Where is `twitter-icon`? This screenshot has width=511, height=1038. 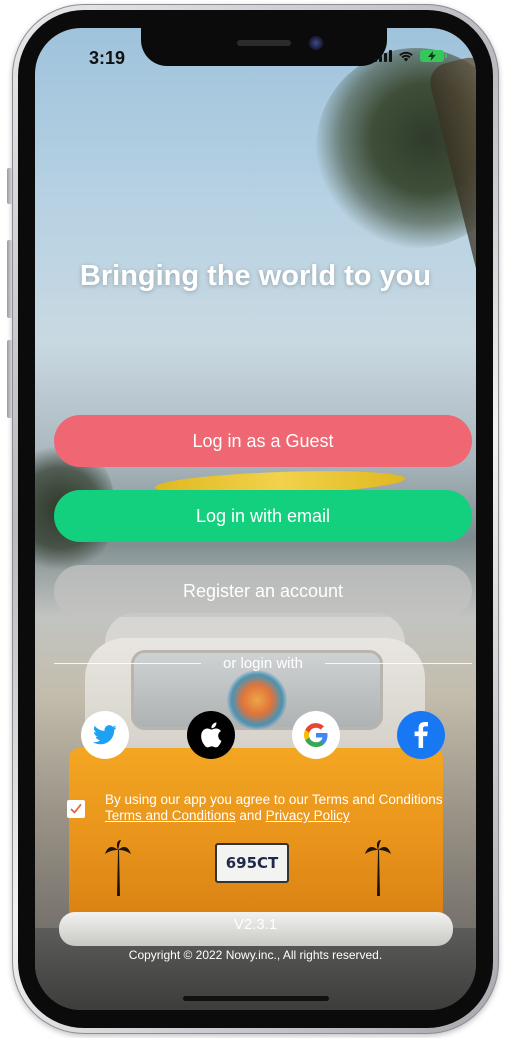 twitter-icon is located at coordinates (105, 735).